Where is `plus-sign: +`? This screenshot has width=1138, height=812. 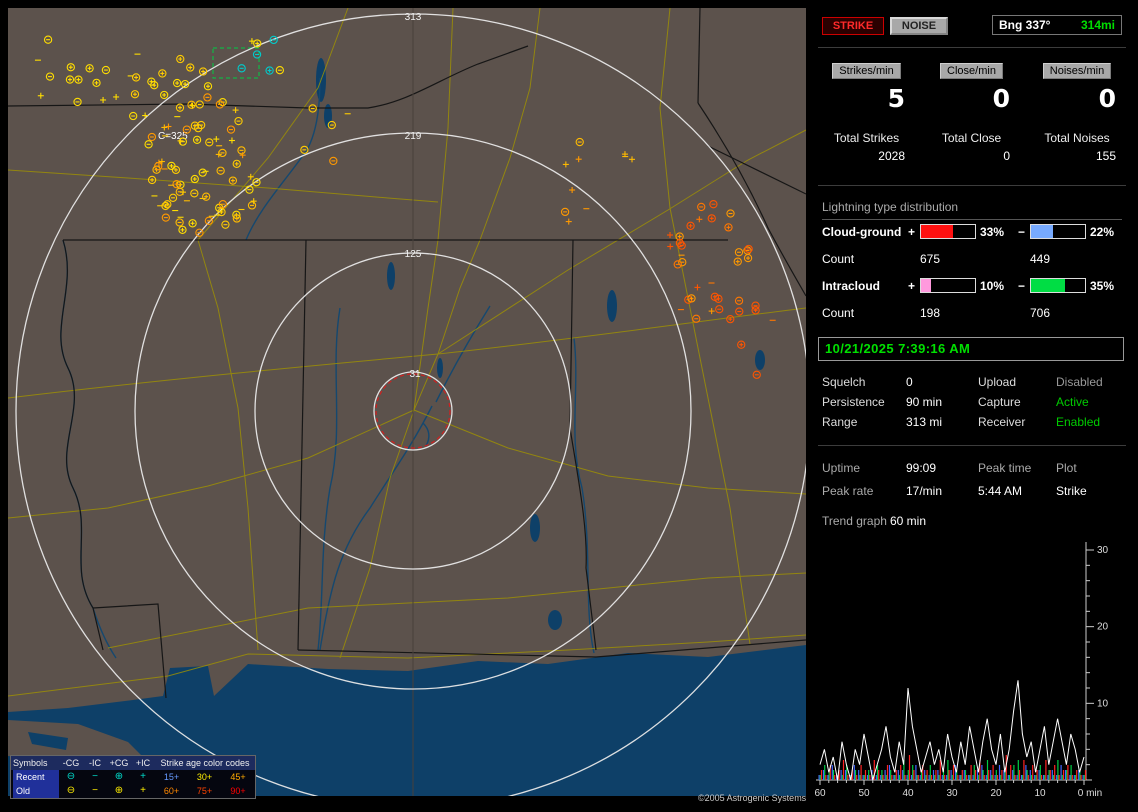
plus-sign: + is located at coordinates (912, 232).